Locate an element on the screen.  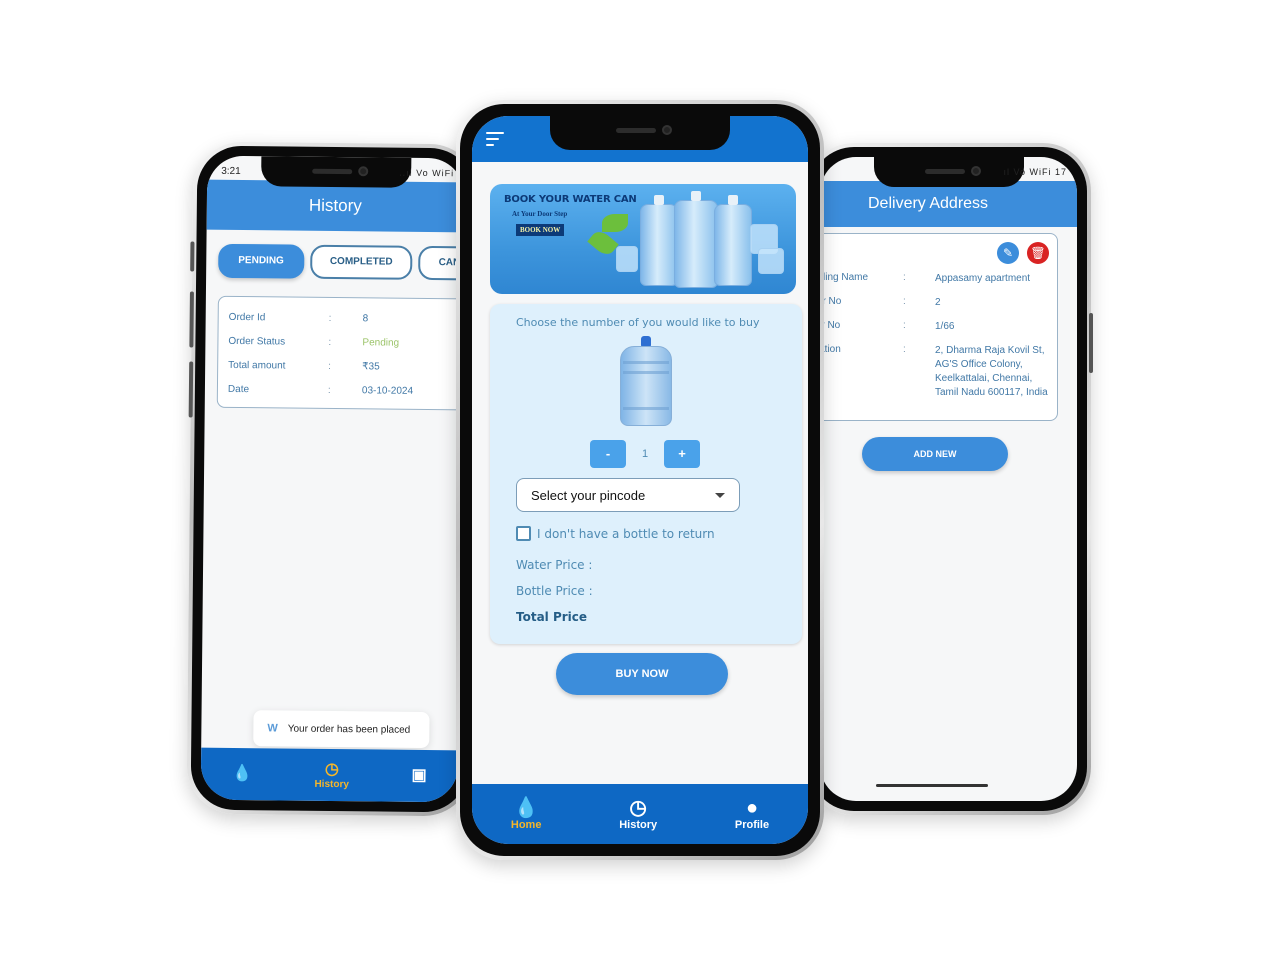
floor-no-row: Floor No : 2 is located at coordinates (938, 303).